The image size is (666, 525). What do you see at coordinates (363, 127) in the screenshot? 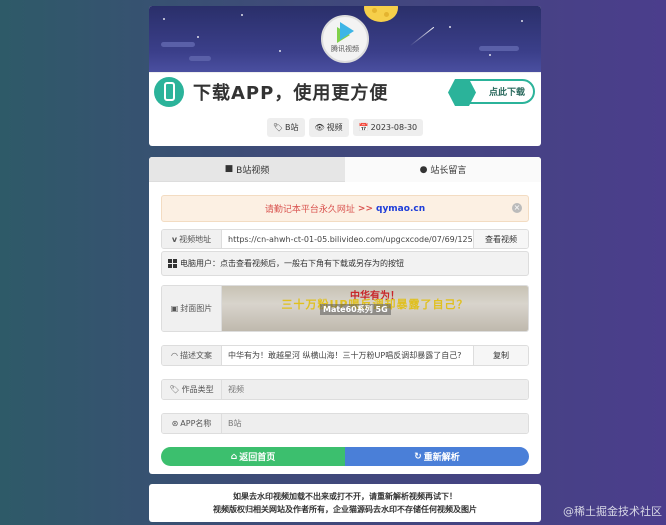
I see `calendar-icon: 📅` at bounding box center [363, 127].